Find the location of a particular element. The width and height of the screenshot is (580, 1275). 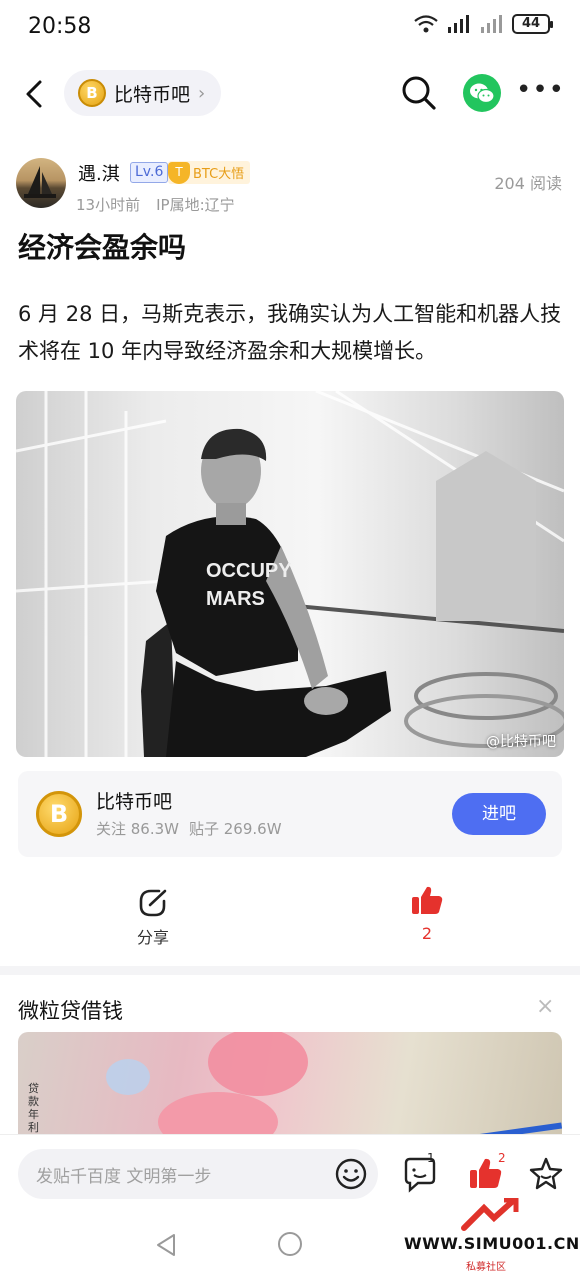

post-meta: 13小时前 IP属地:辽宁 is located at coordinates (155, 204).